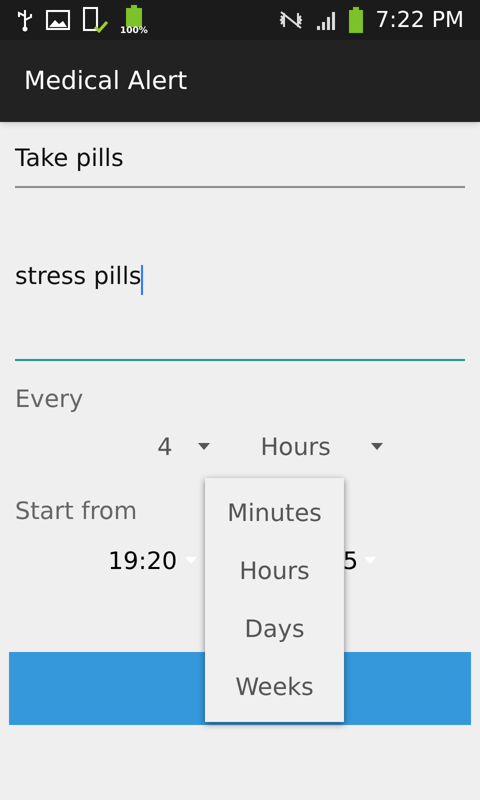 The image size is (480, 800). Describe the element at coordinates (49, 399) in the screenshot. I see `every-label: Every` at that location.